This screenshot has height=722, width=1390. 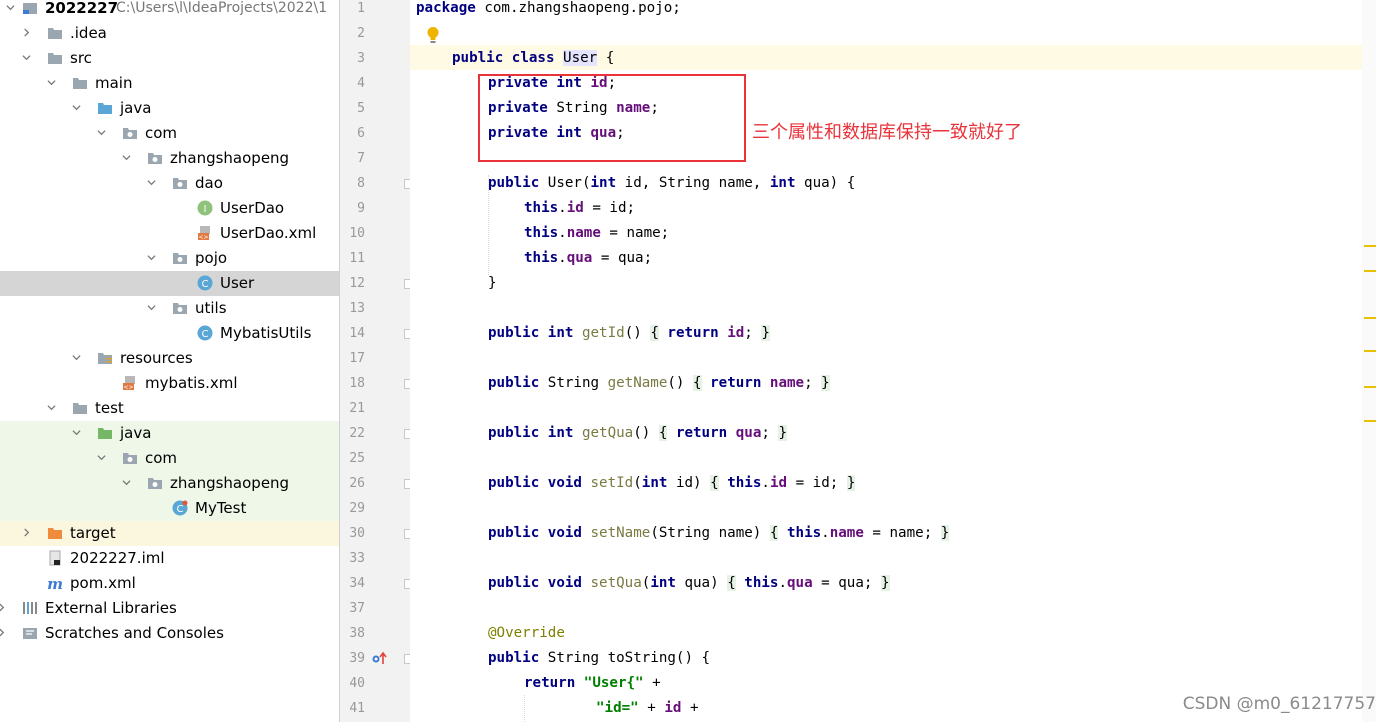 I want to click on tree-item-label: 2022227.iml, so click(x=117, y=558).